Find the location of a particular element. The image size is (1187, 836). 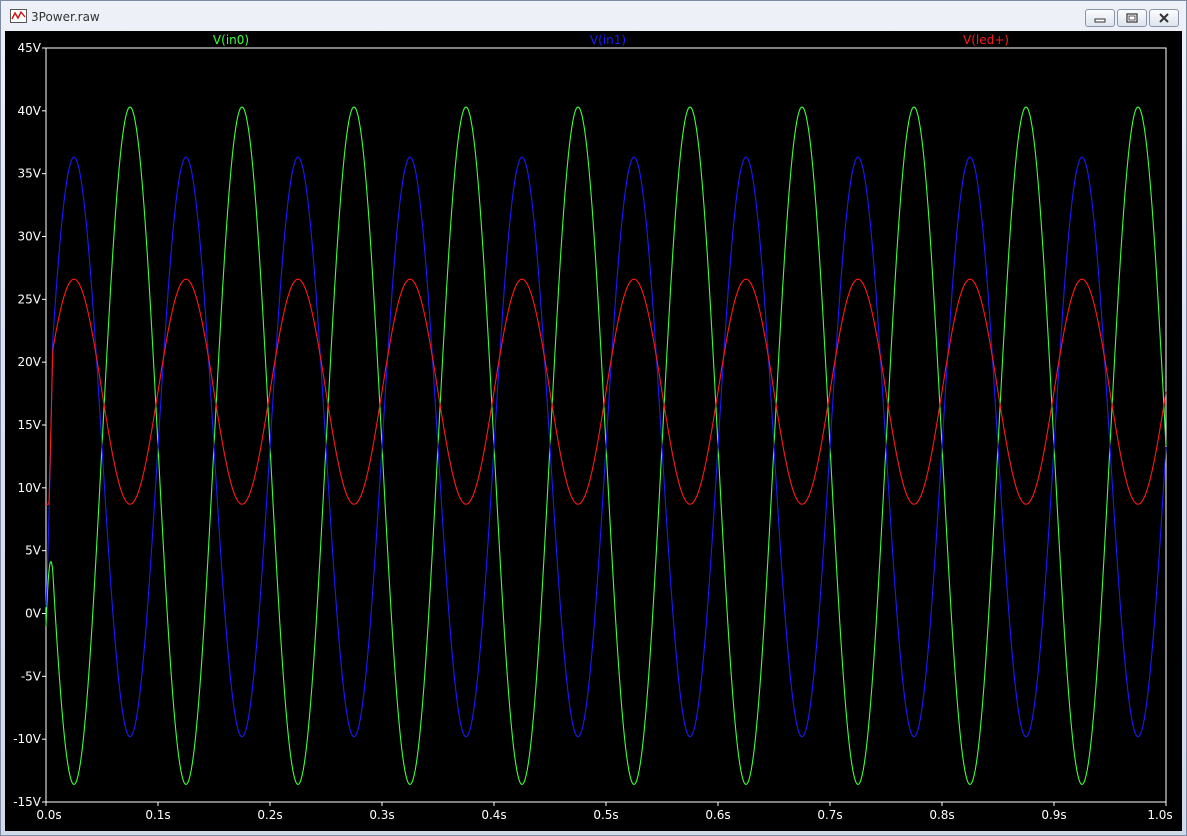

x-tick-label: 0.8s is located at coordinates (941, 815).